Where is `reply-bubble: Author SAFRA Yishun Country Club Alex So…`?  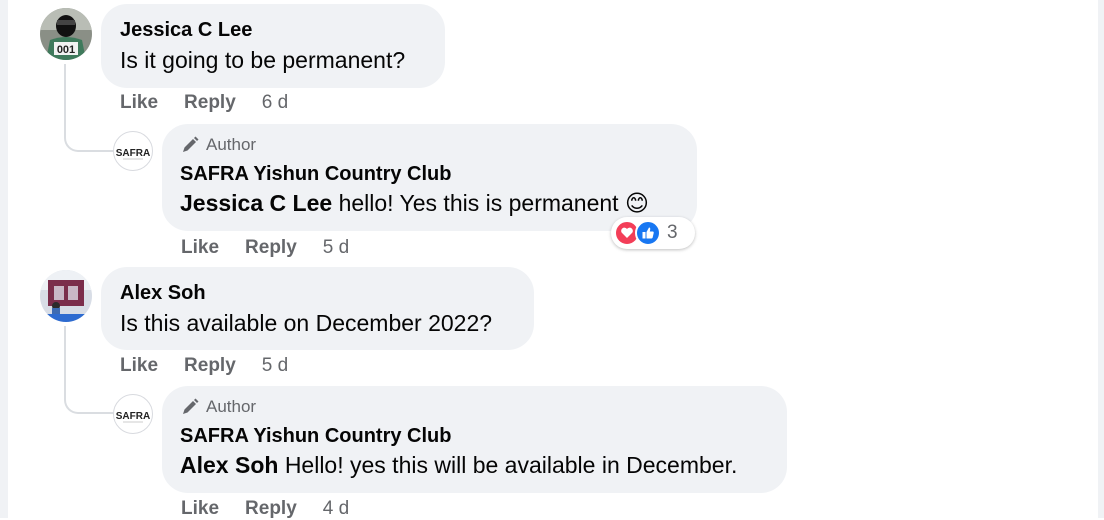
reply-bubble: Author SAFRA Yishun Country Club Alex So… is located at coordinates (474, 439).